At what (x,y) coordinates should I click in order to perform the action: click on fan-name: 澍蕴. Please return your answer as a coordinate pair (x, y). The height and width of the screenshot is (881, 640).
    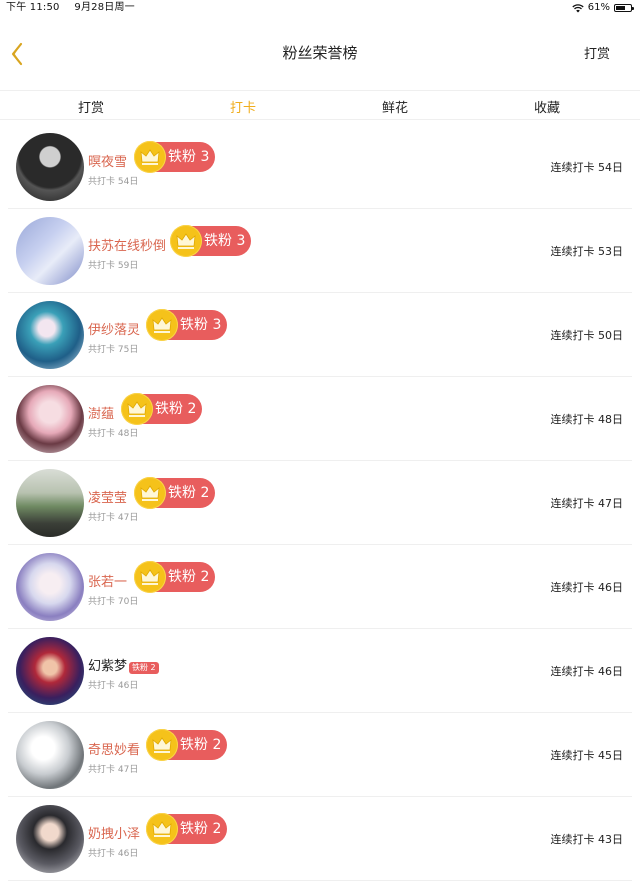
    Looking at the image, I should click on (101, 414).